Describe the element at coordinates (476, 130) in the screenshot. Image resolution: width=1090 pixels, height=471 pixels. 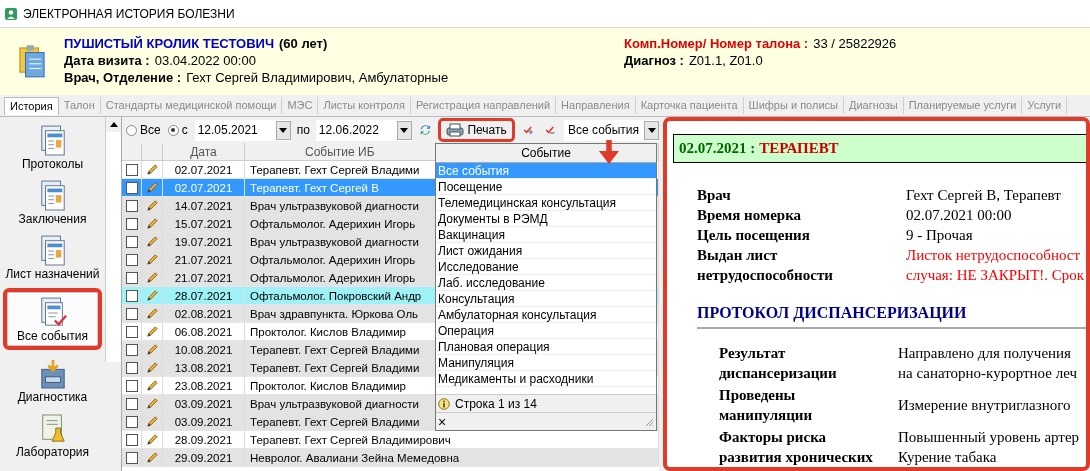
I see `print-button: Печать` at that location.